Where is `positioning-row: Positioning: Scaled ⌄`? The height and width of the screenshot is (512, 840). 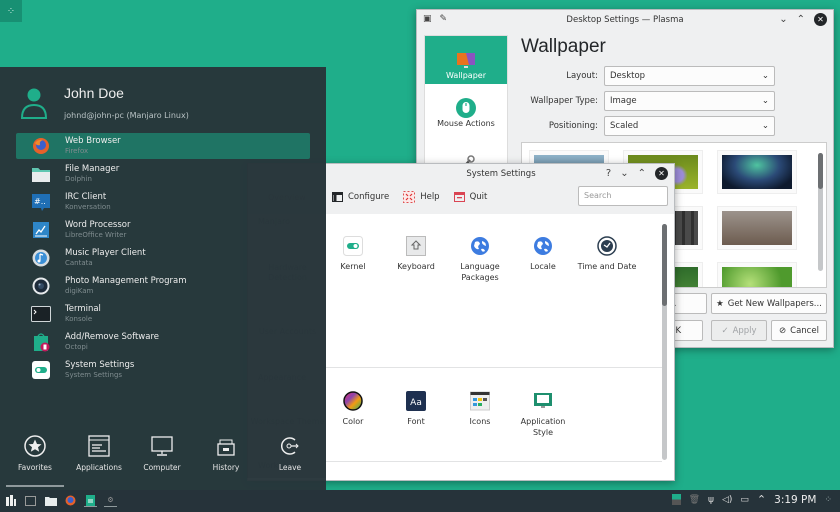 positioning-row: Positioning: Scaled ⌄ is located at coordinates (648, 126).